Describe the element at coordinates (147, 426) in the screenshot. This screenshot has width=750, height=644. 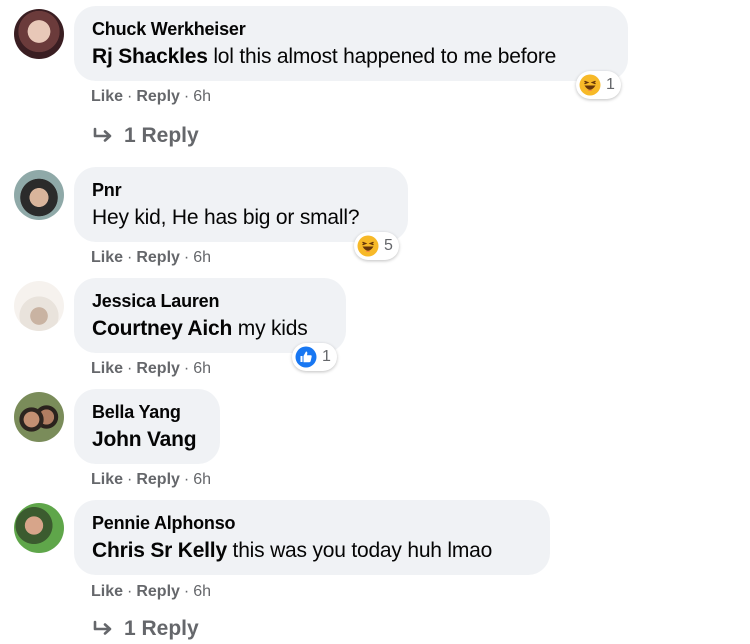
I see `comment-bubble: Bella Yang John Vang` at that location.